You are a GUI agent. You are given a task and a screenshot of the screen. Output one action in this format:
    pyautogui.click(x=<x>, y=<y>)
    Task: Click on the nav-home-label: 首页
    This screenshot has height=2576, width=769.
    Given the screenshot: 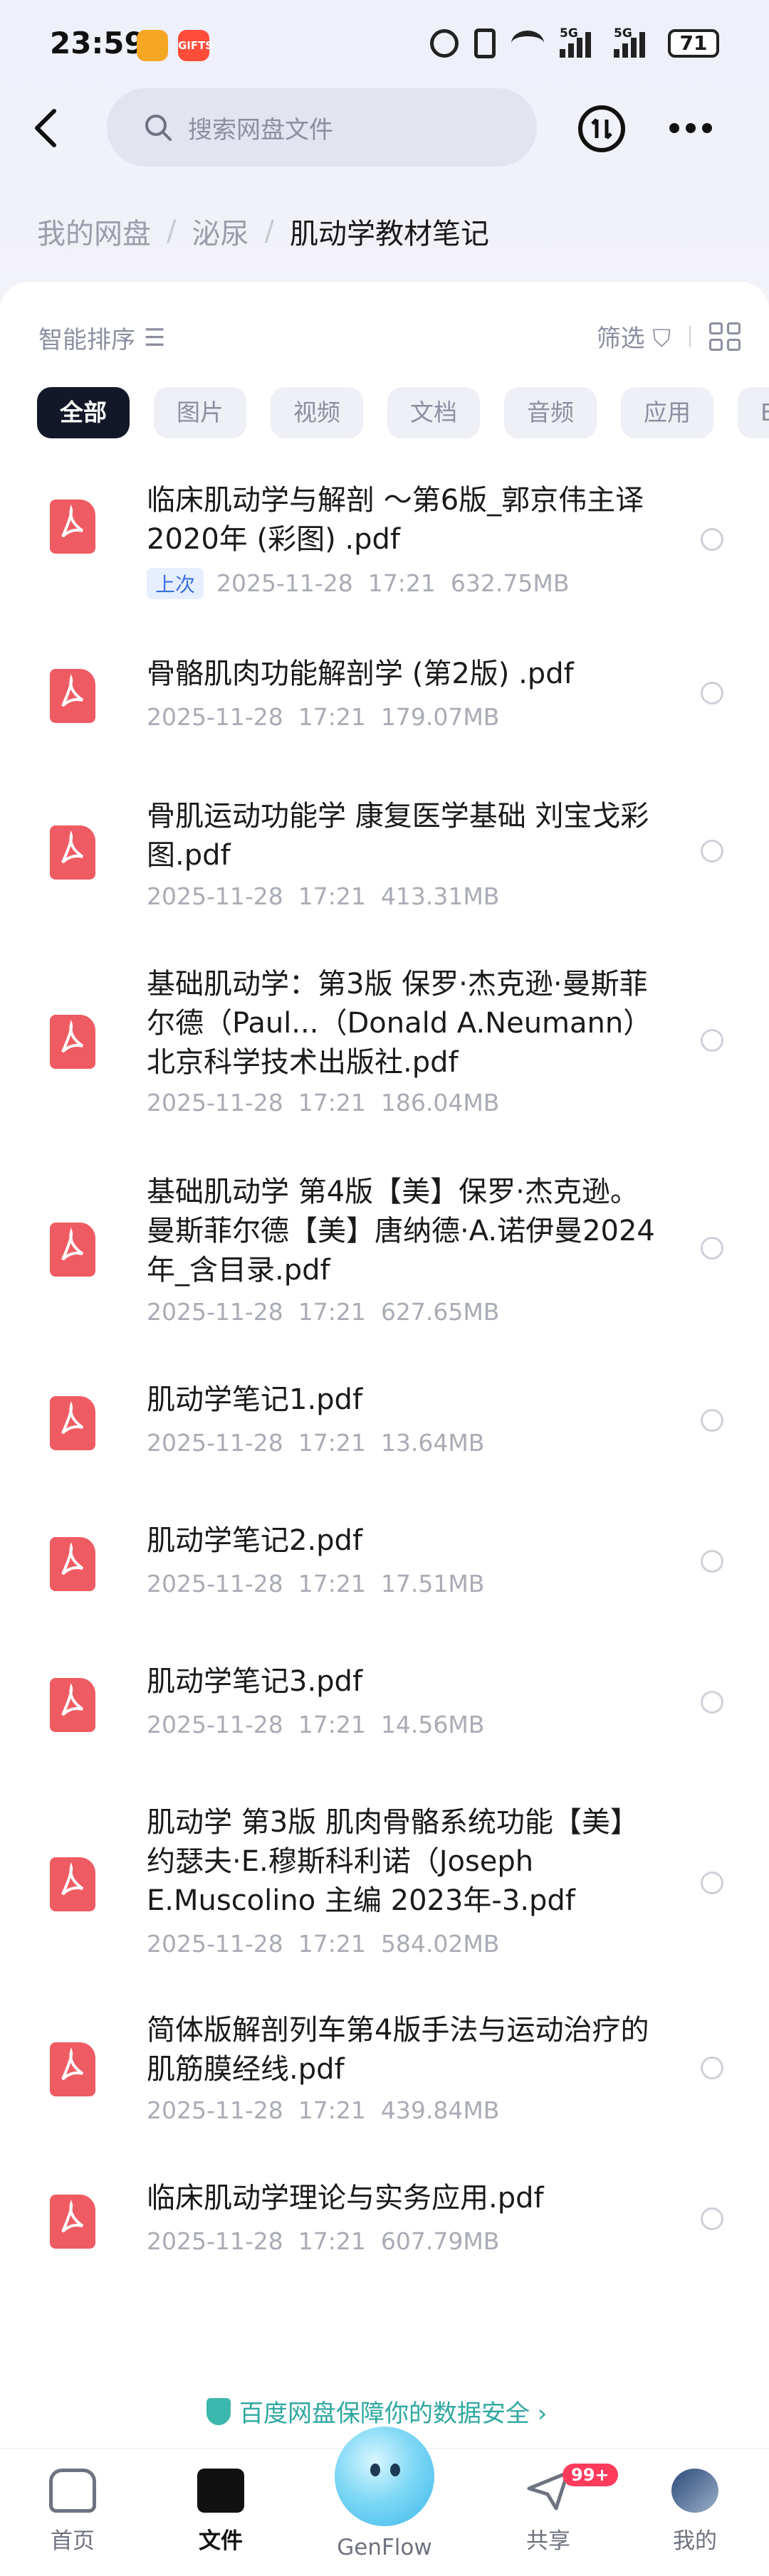 What is the action you would take?
    pyautogui.click(x=73, y=2541)
    